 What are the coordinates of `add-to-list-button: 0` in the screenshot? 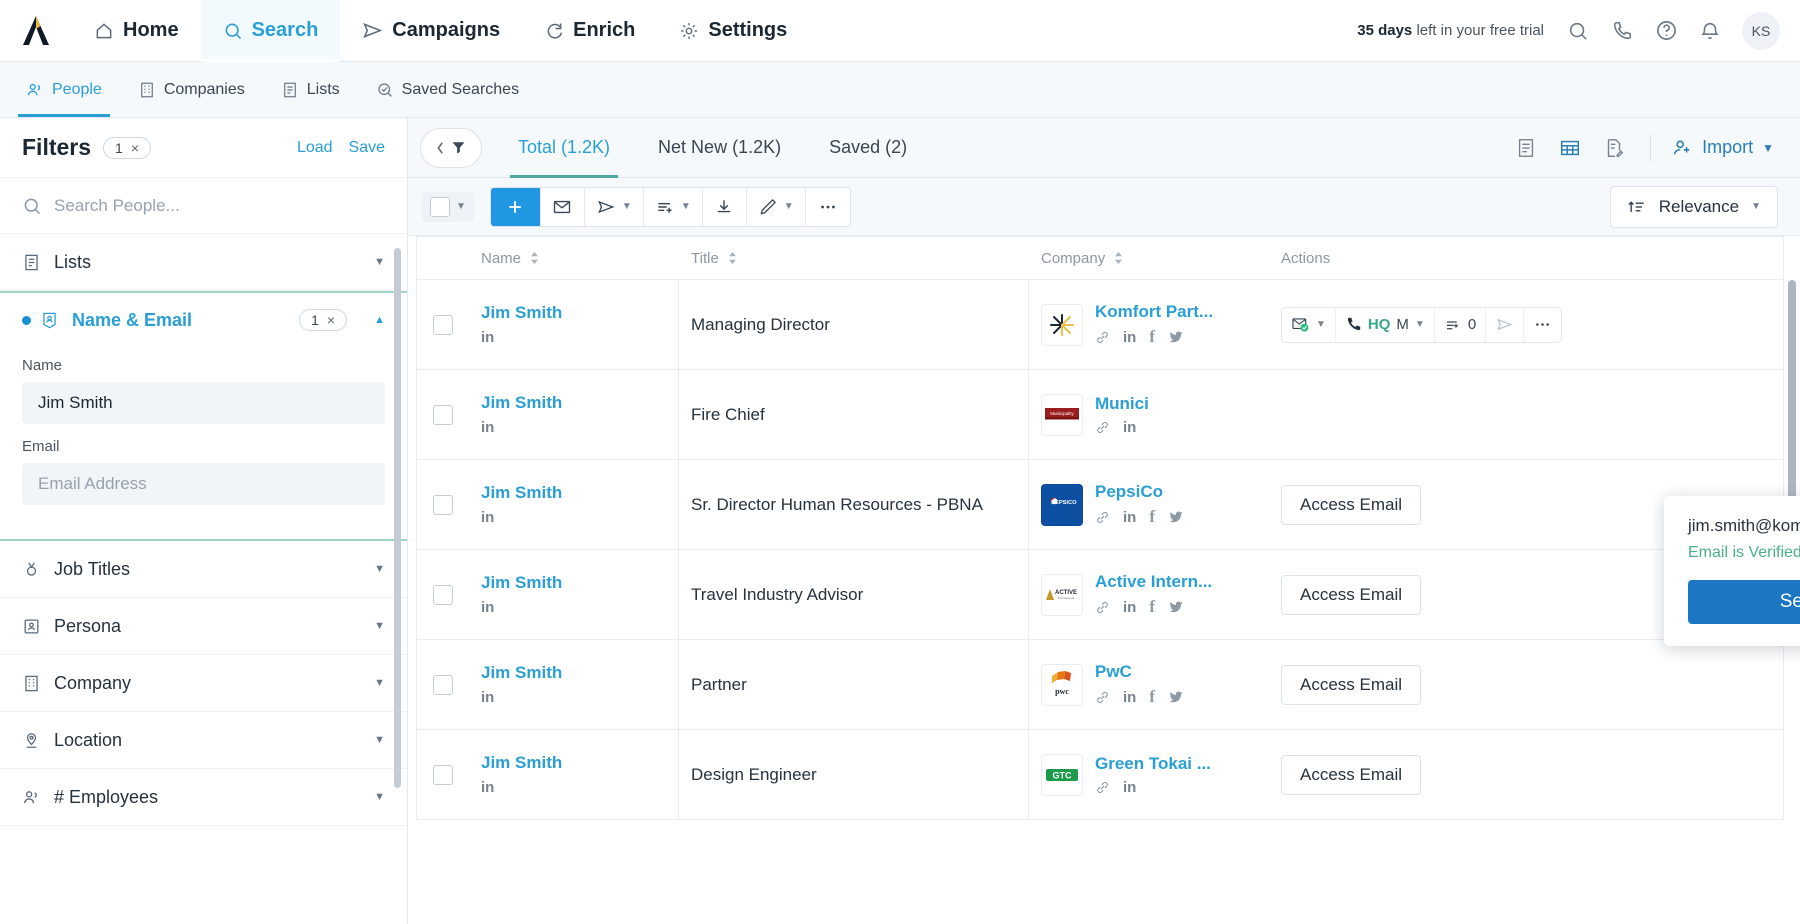 It's located at (1461, 324).